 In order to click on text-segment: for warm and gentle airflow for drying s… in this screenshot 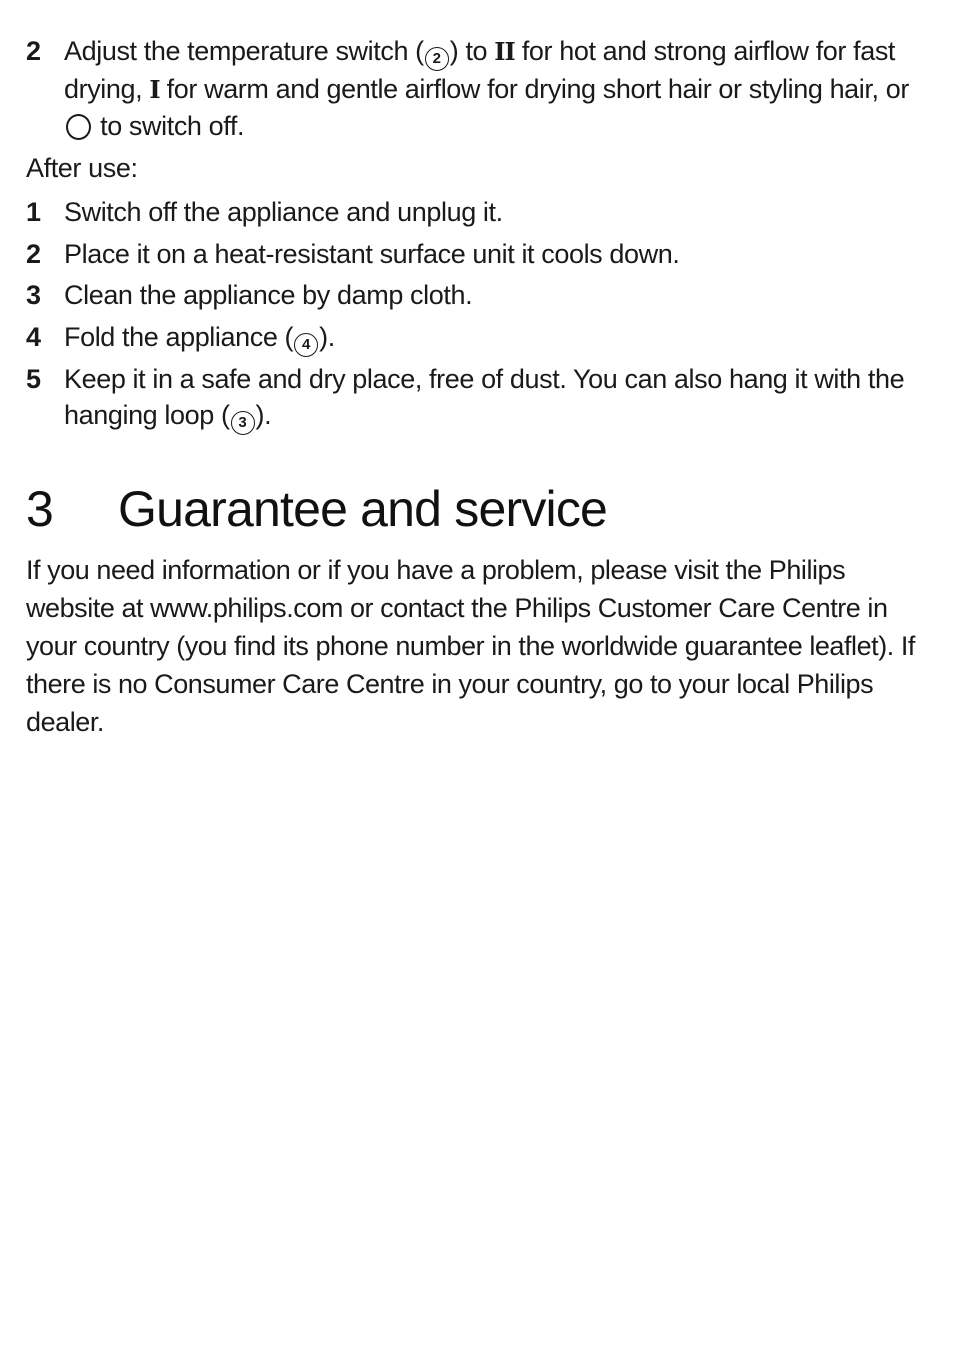, I will do `click(534, 89)`.